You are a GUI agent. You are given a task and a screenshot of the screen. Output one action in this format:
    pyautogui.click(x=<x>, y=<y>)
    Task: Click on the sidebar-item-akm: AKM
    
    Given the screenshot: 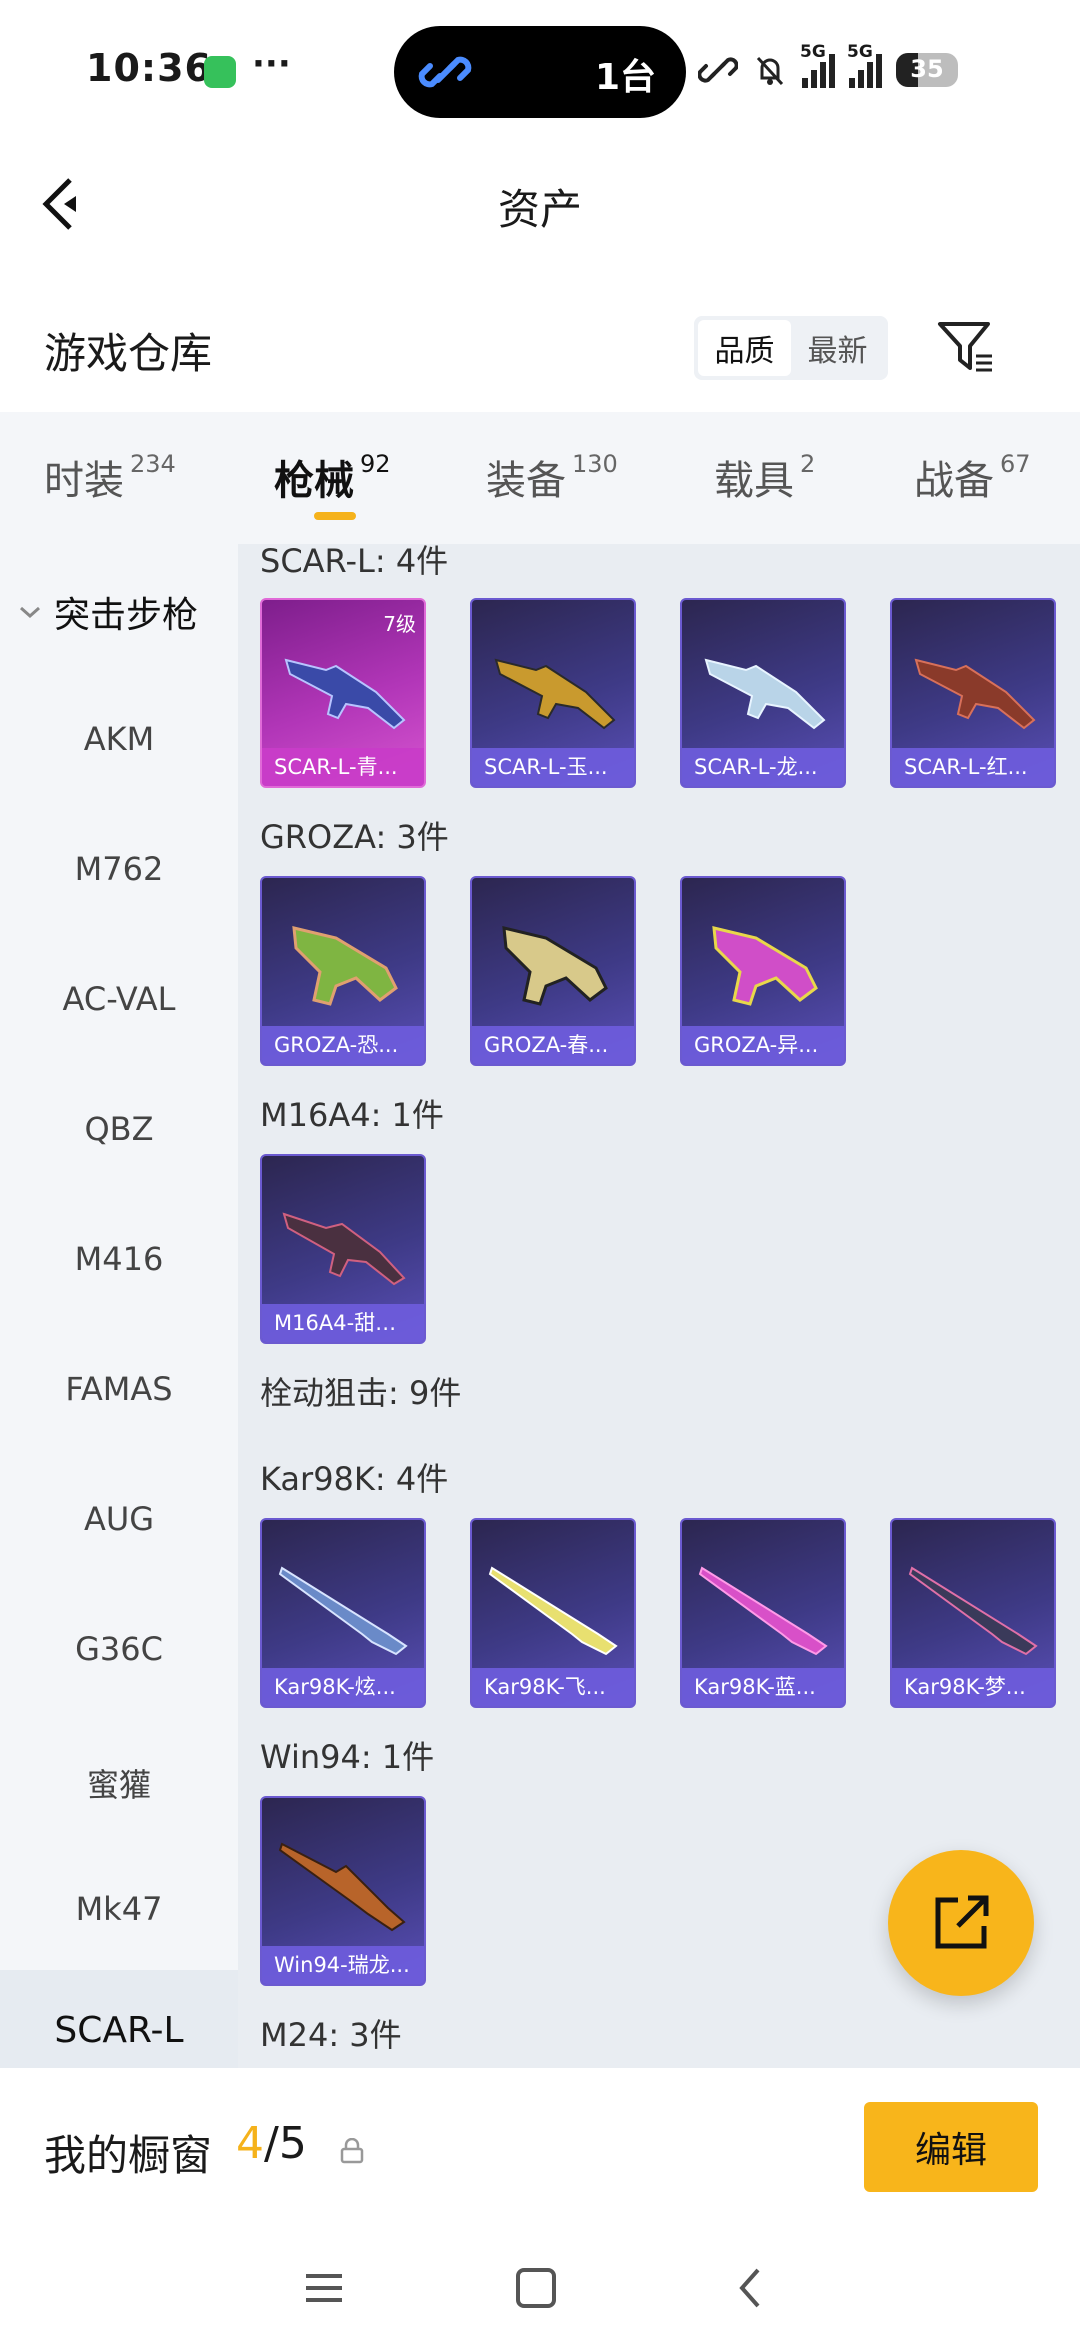 What is the action you would take?
    pyautogui.click(x=119, y=739)
    